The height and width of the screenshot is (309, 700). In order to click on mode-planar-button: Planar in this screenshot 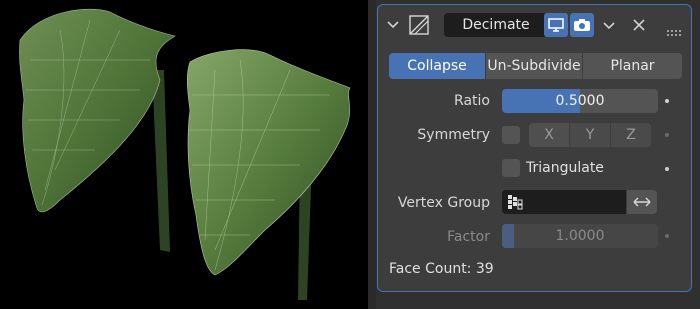, I will do `click(632, 66)`.